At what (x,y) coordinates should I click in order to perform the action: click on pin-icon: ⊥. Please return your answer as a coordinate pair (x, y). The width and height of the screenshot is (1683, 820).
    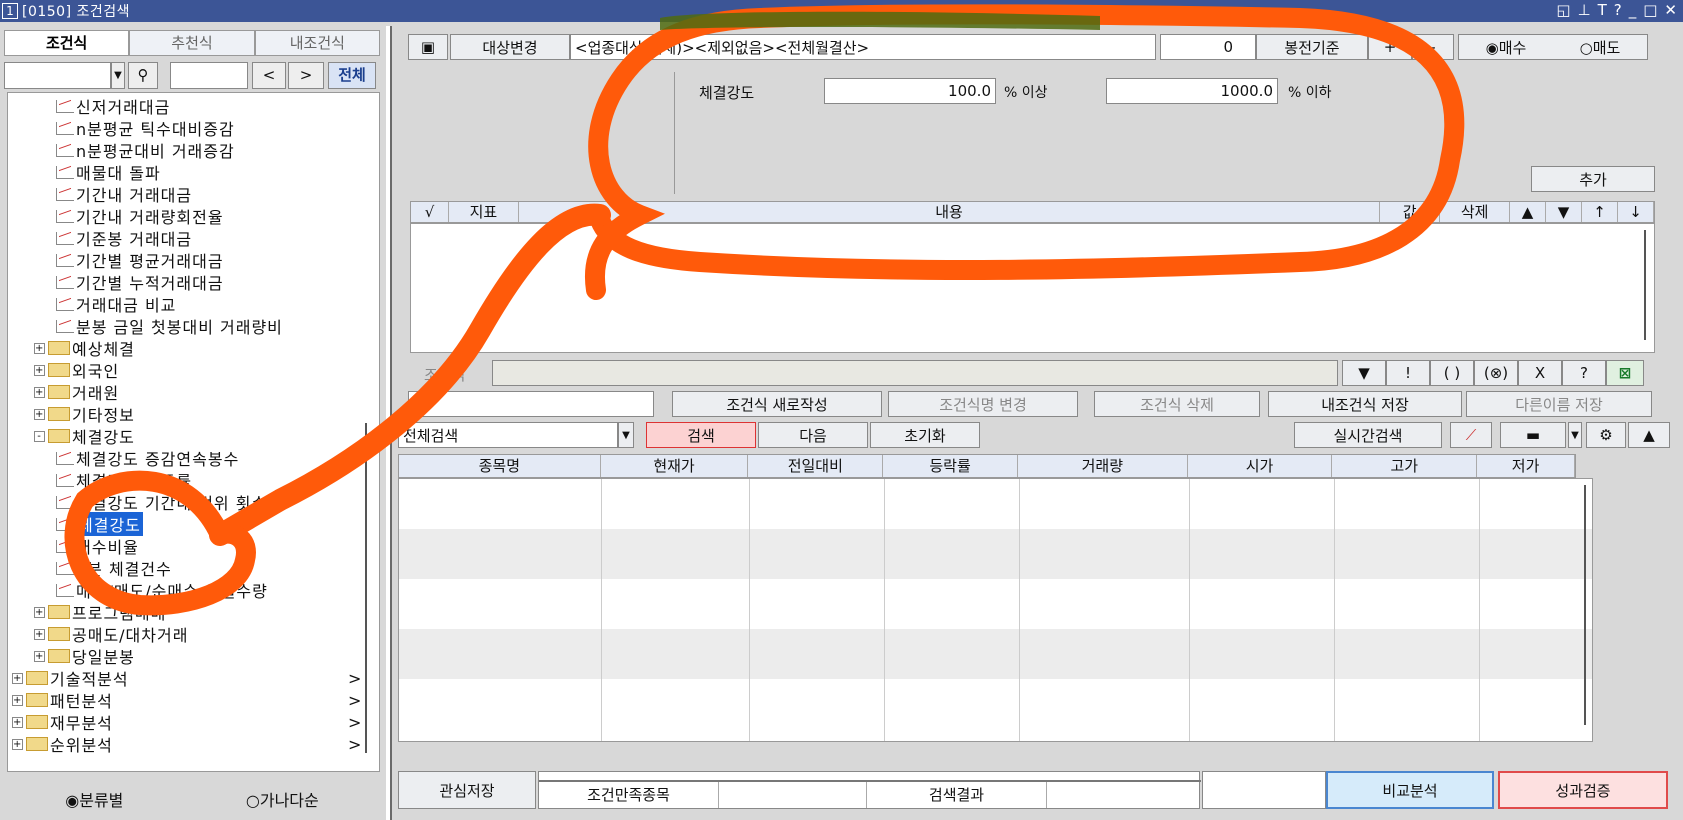
    Looking at the image, I should click on (1584, 10).